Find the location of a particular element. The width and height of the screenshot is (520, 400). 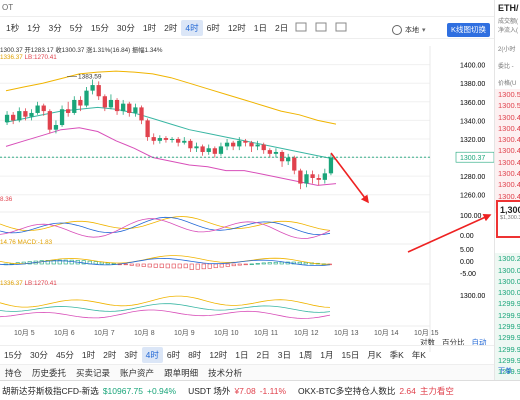

red-arrows is located at coordinates (411, 202).